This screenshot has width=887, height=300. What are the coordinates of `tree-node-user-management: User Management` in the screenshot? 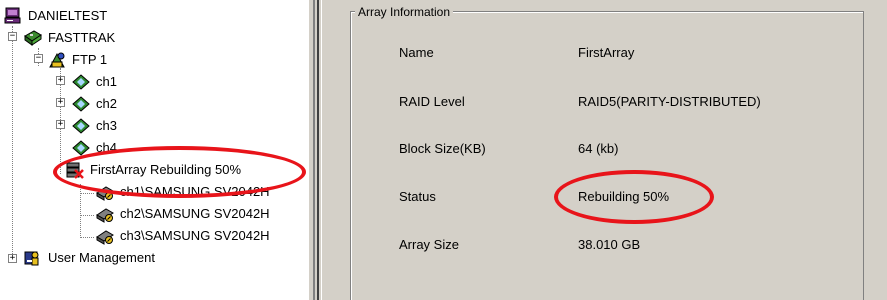 It's located at (90, 258).